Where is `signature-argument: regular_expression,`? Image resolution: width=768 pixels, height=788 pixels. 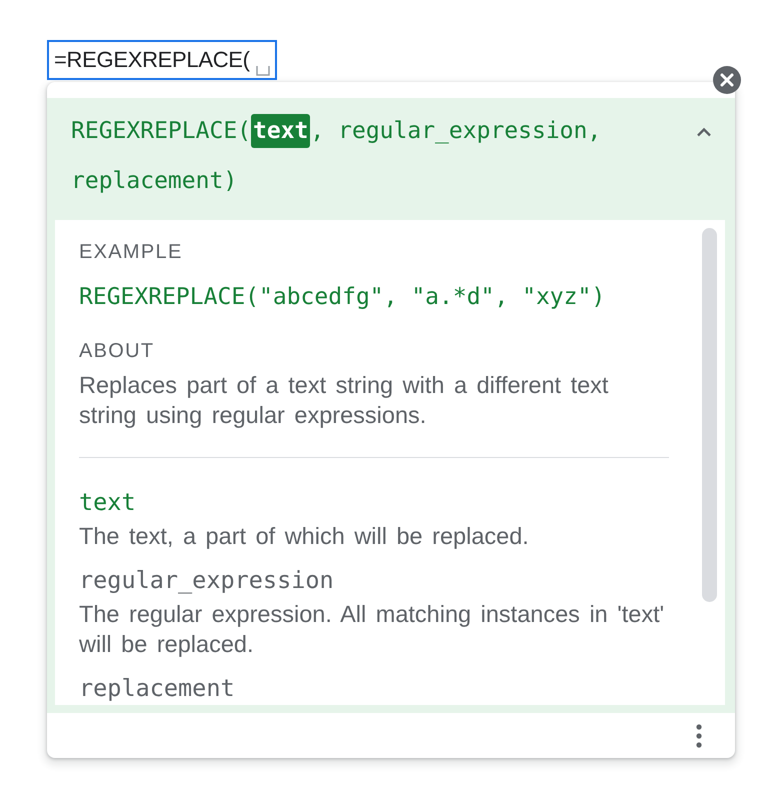 signature-argument: regular_expression, is located at coordinates (470, 131).